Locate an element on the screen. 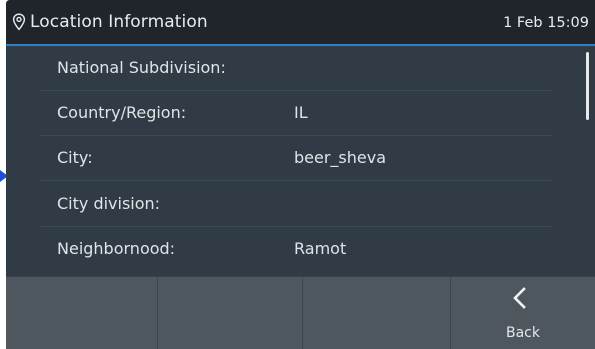 The image size is (595, 349). row-label: Country/Region: is located at coordinates (122, 112).